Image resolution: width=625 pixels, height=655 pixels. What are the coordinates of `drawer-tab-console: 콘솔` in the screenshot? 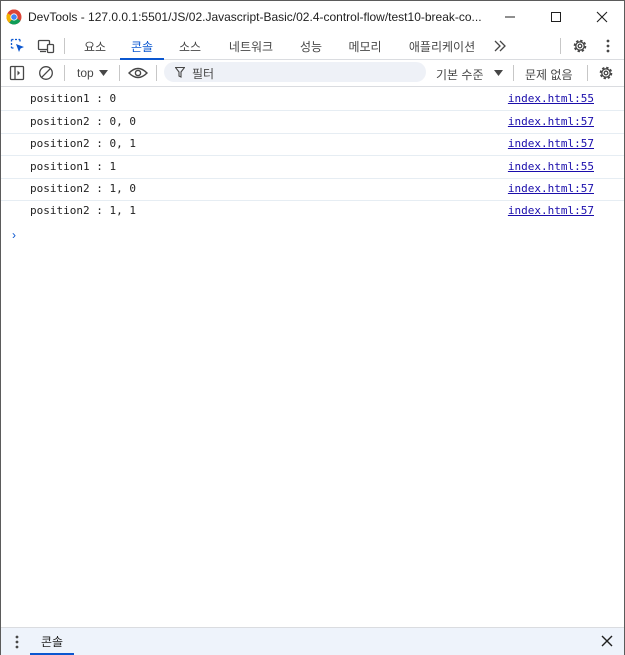 It's located at (52, 641).